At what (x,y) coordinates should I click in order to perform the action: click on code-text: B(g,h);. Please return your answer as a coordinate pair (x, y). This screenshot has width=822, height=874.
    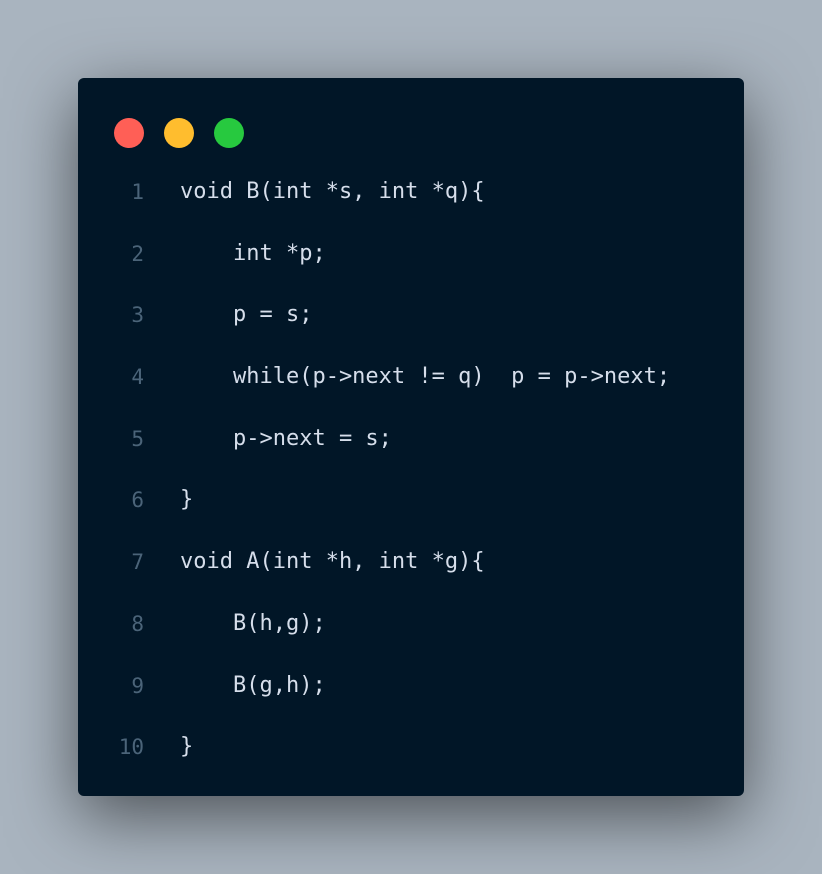
    Looking at the image, I should click on (253, 685).